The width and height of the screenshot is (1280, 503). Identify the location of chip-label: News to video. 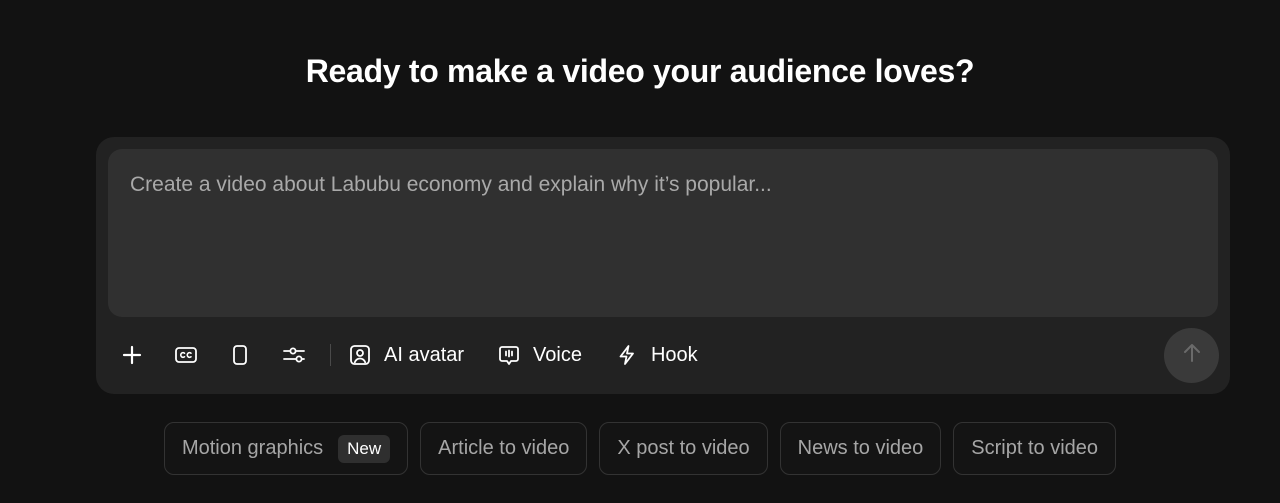
(860, 448).